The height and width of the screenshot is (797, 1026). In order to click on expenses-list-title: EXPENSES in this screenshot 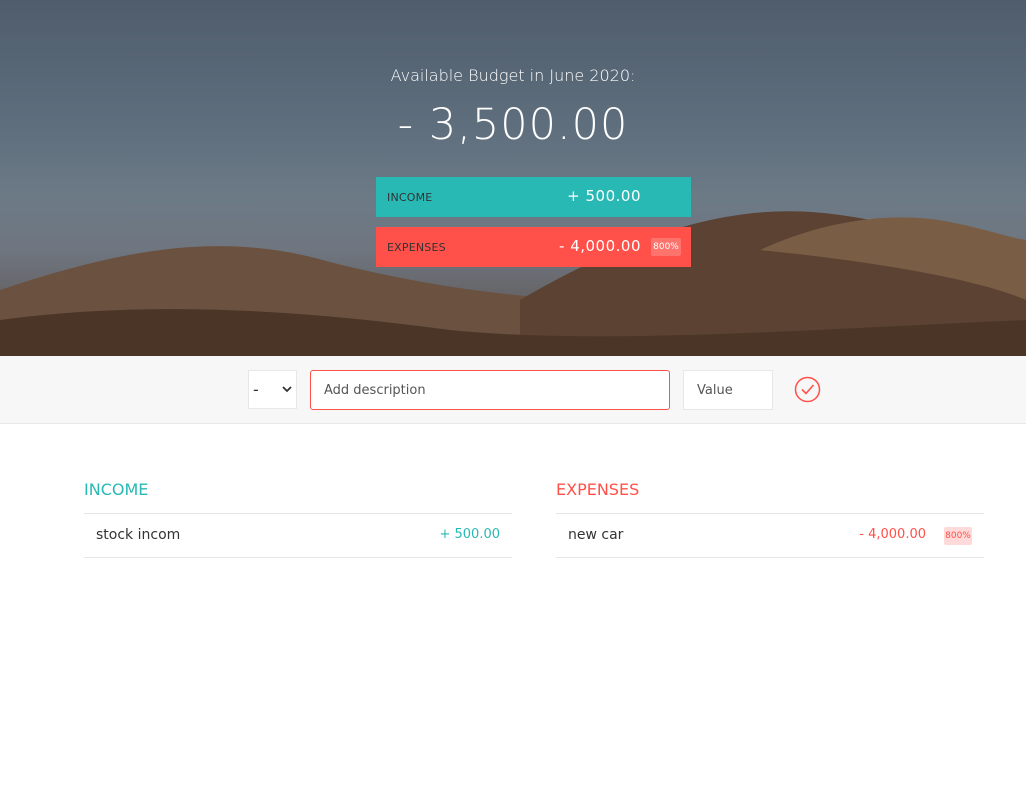, I will do `click(598, 489)`.